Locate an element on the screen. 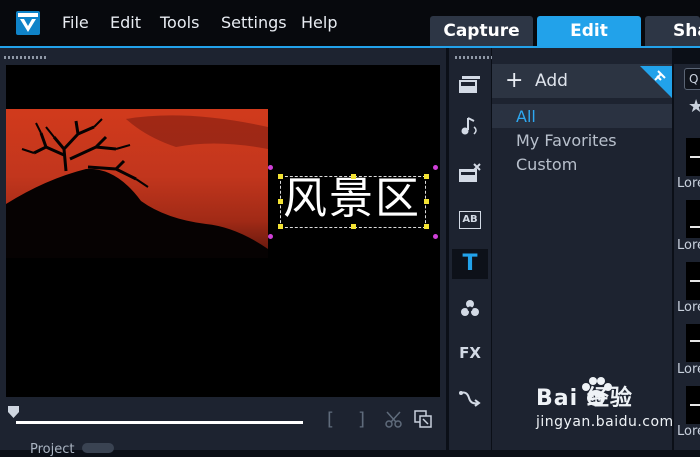 Image resolution: width=700 pixels, height=457 pixels. transition-icon: AB is located at coordinates (470, 217).